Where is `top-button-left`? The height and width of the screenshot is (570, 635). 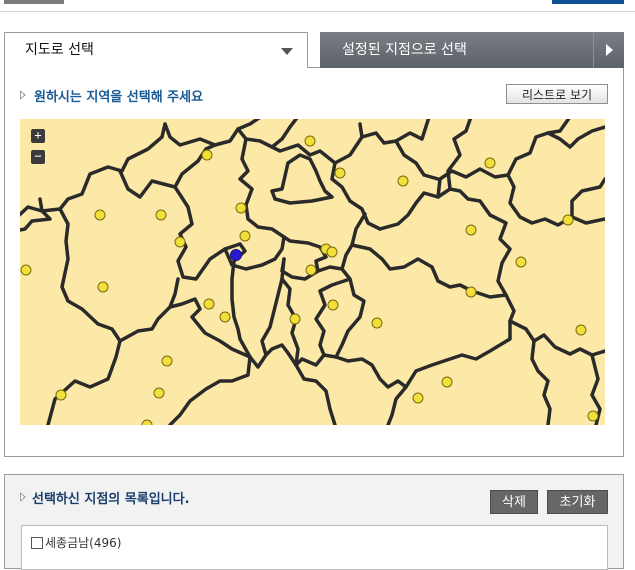
top-button-left is located at coordinates (34, 2).